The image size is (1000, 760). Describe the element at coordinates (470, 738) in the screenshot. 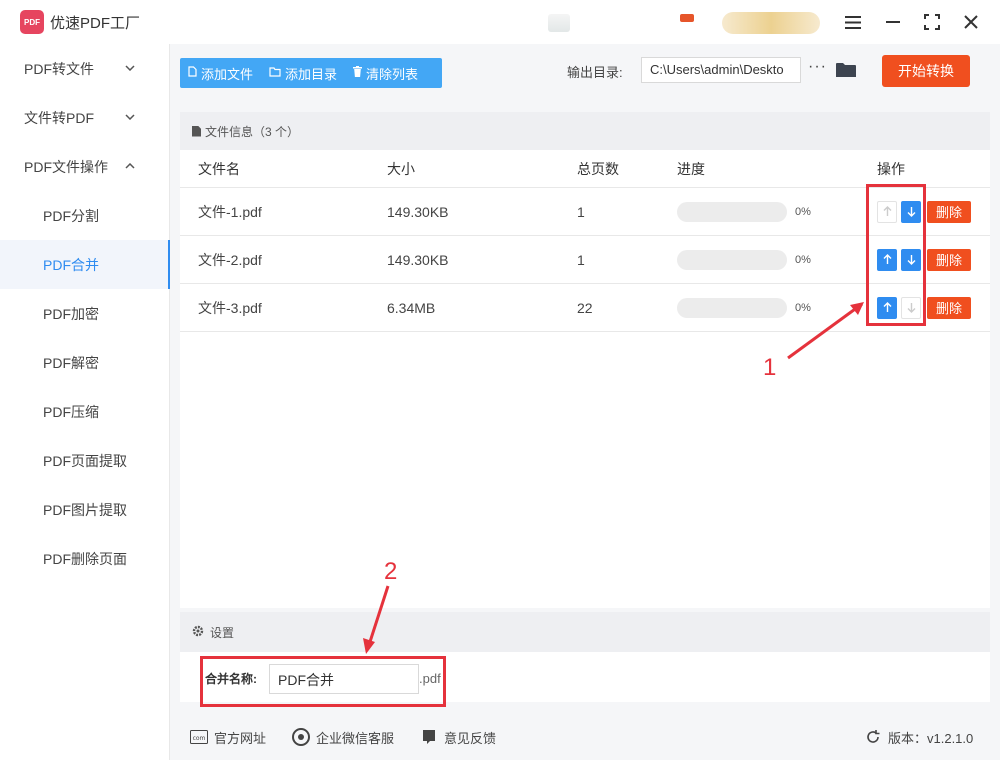

I see `feedback-label: 意见反馈` at that location.